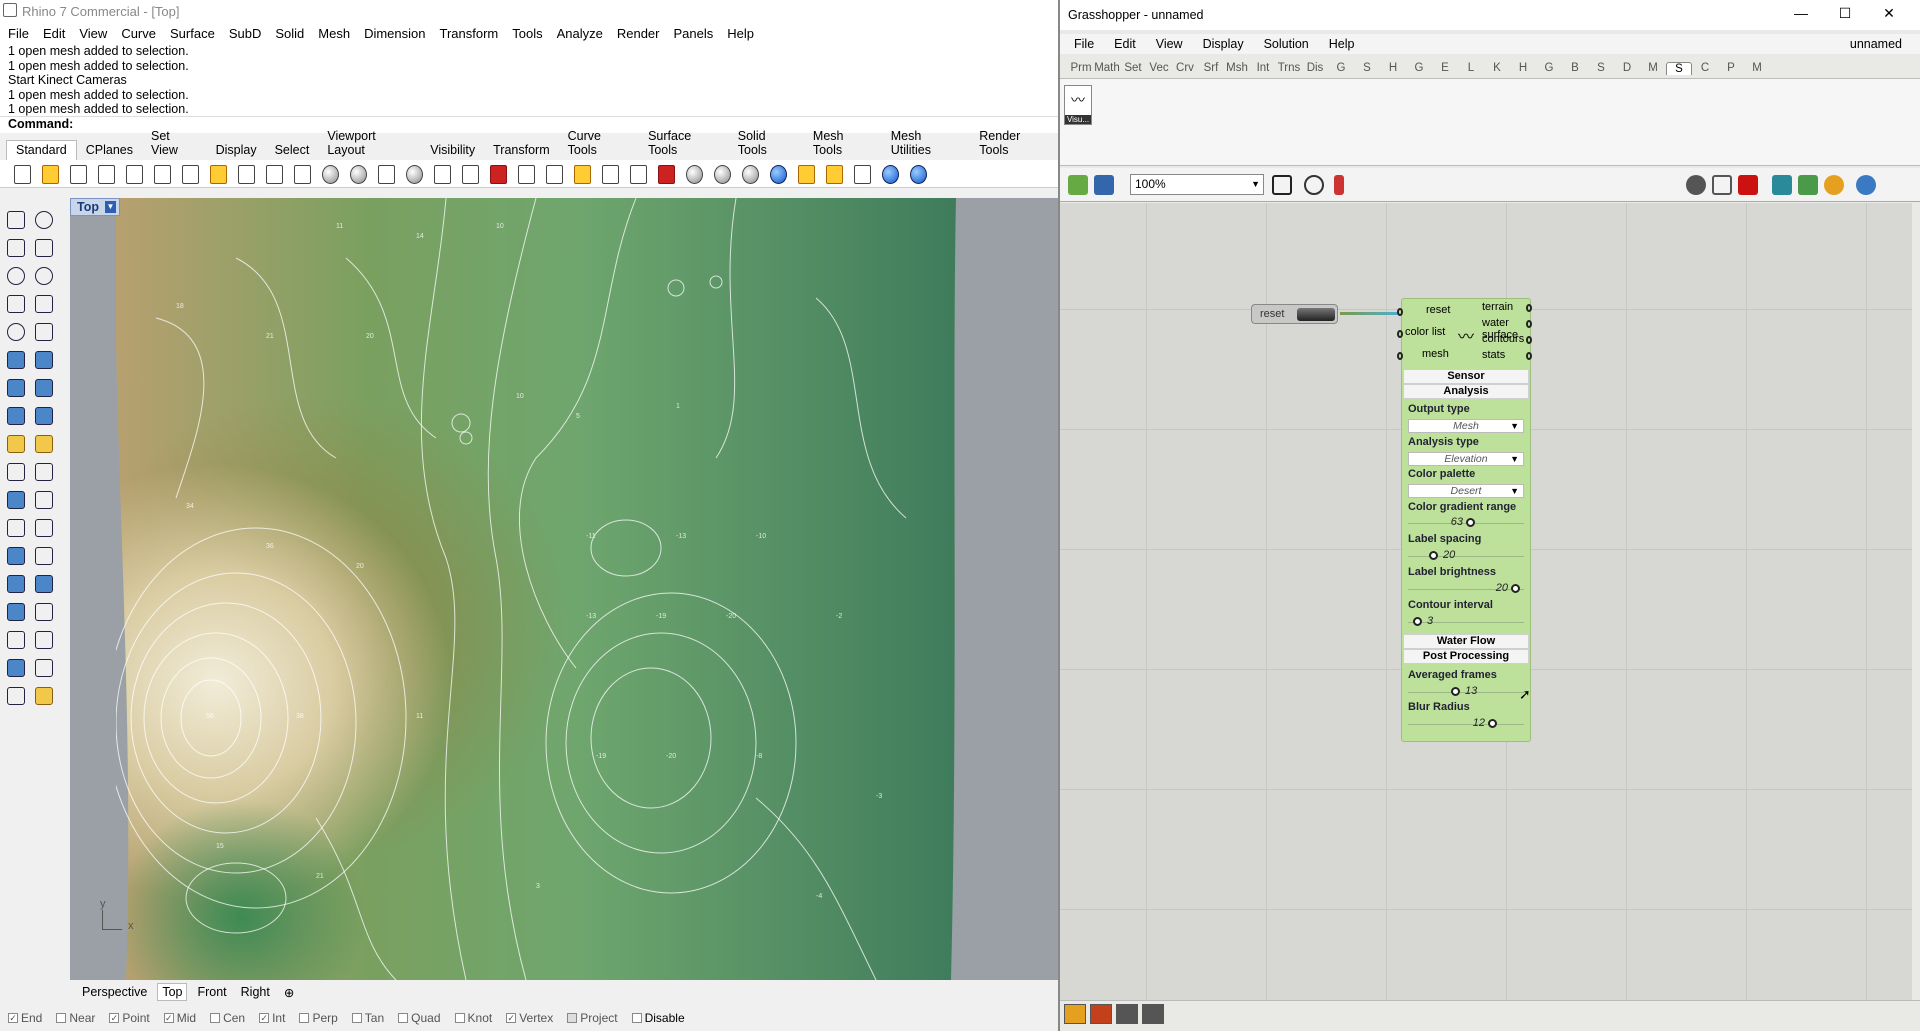 The height and width of the screenshot is (1031, 1920). I want to click on selected-preview-icon, so click(1748, 185).